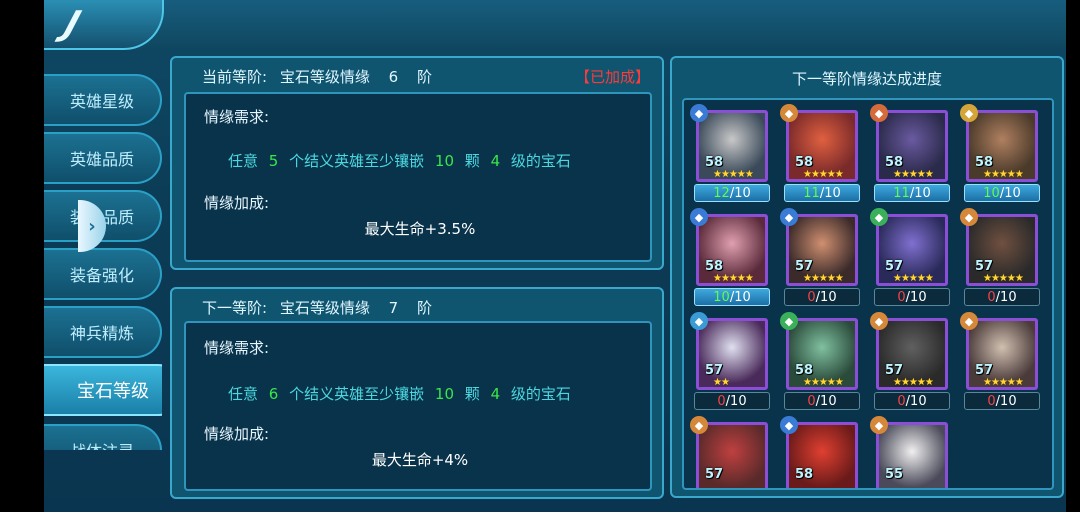 This screenshot has width=1080, height=512. I want to click on sidebar-item-gem-level: 宝石等级, so click(103, 390).